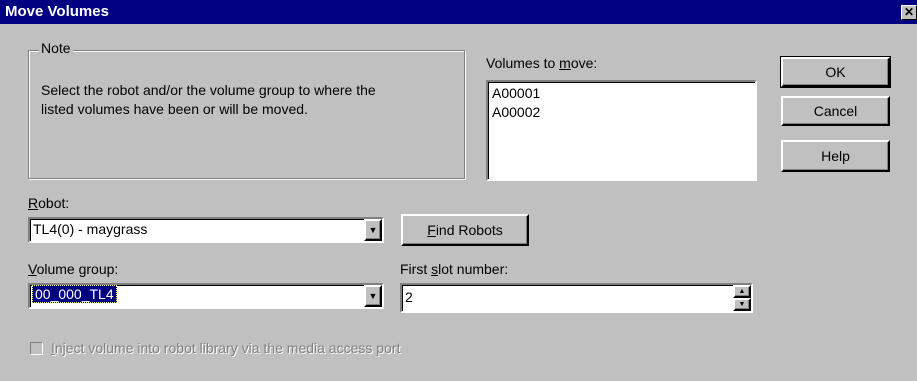 The image size is (917, 381). What do you see at coordinates (742, 291) in the screenshot?
I see `spin-up-icon: ▲` at bounding box center [742, 291].